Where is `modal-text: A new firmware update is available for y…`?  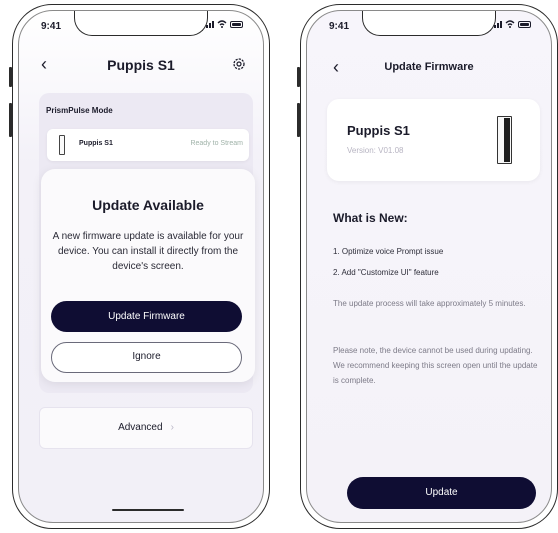 modal-text: A new firmware update is available for y… is located at coordinates (148, 251).